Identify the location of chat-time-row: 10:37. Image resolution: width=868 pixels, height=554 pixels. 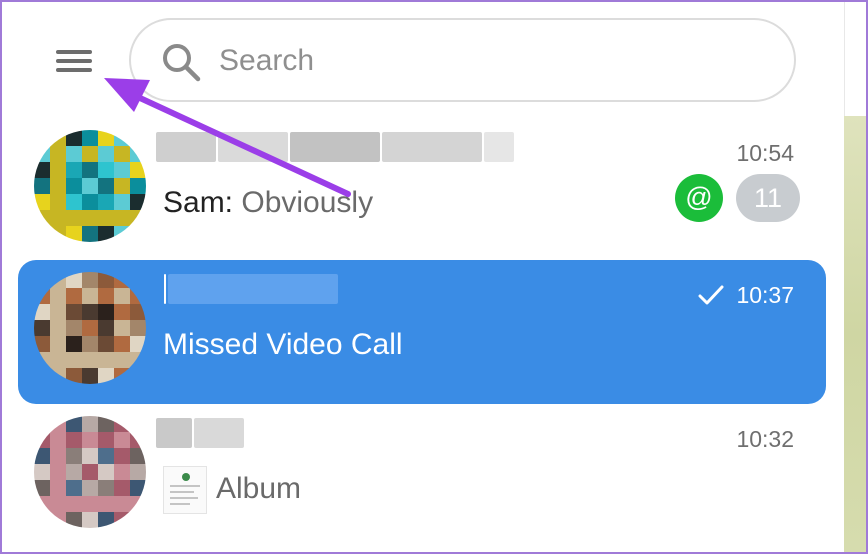
(746, 295).